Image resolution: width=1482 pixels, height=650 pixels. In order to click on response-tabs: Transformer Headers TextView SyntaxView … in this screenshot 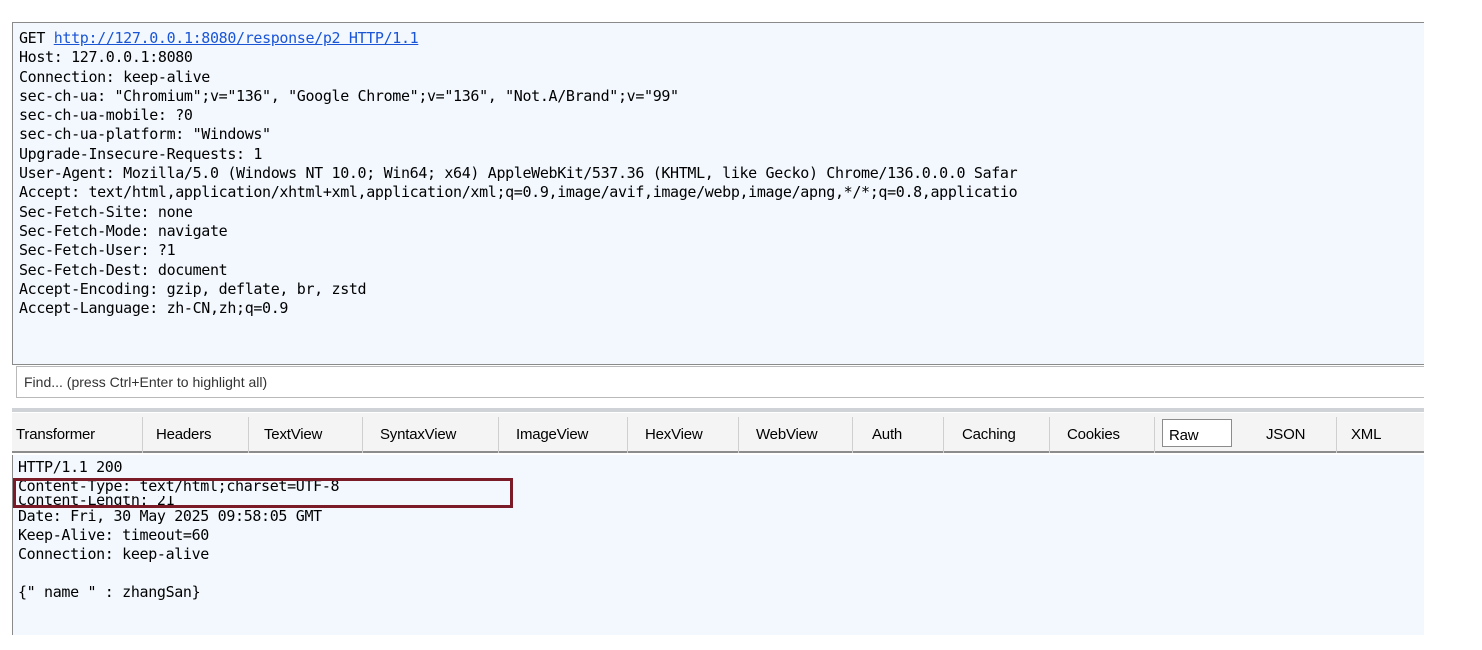, I will do `click(718, 433)`.